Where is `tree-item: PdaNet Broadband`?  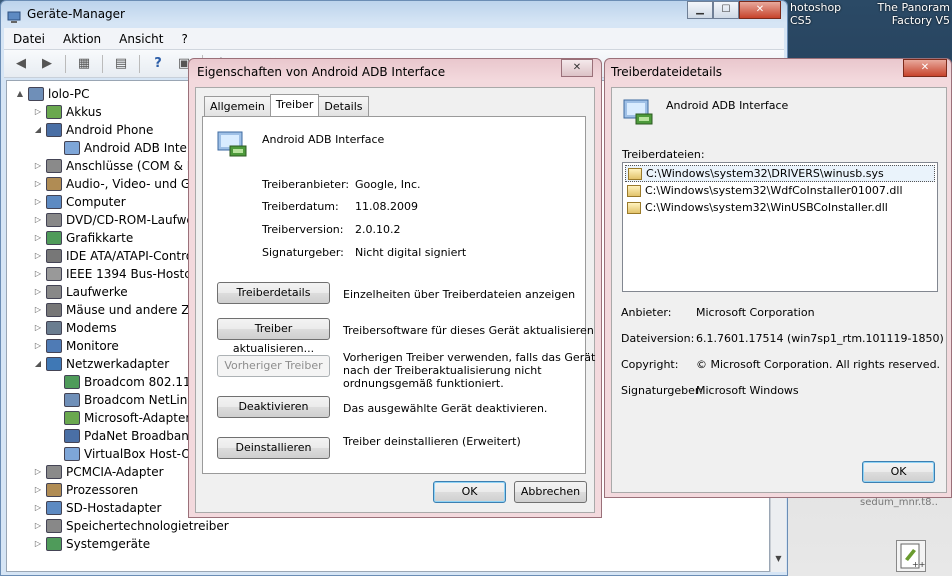
tree-item: PdaNet Broadband is located at coordinates (124, 436).